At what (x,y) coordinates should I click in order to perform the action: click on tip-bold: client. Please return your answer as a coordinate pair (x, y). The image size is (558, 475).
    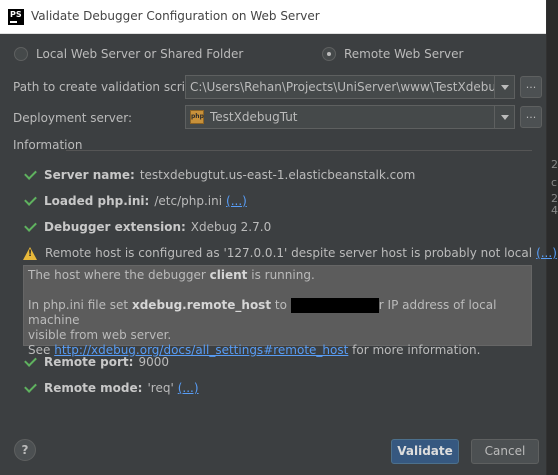
    Looking at the image, I should click on (228, 275).